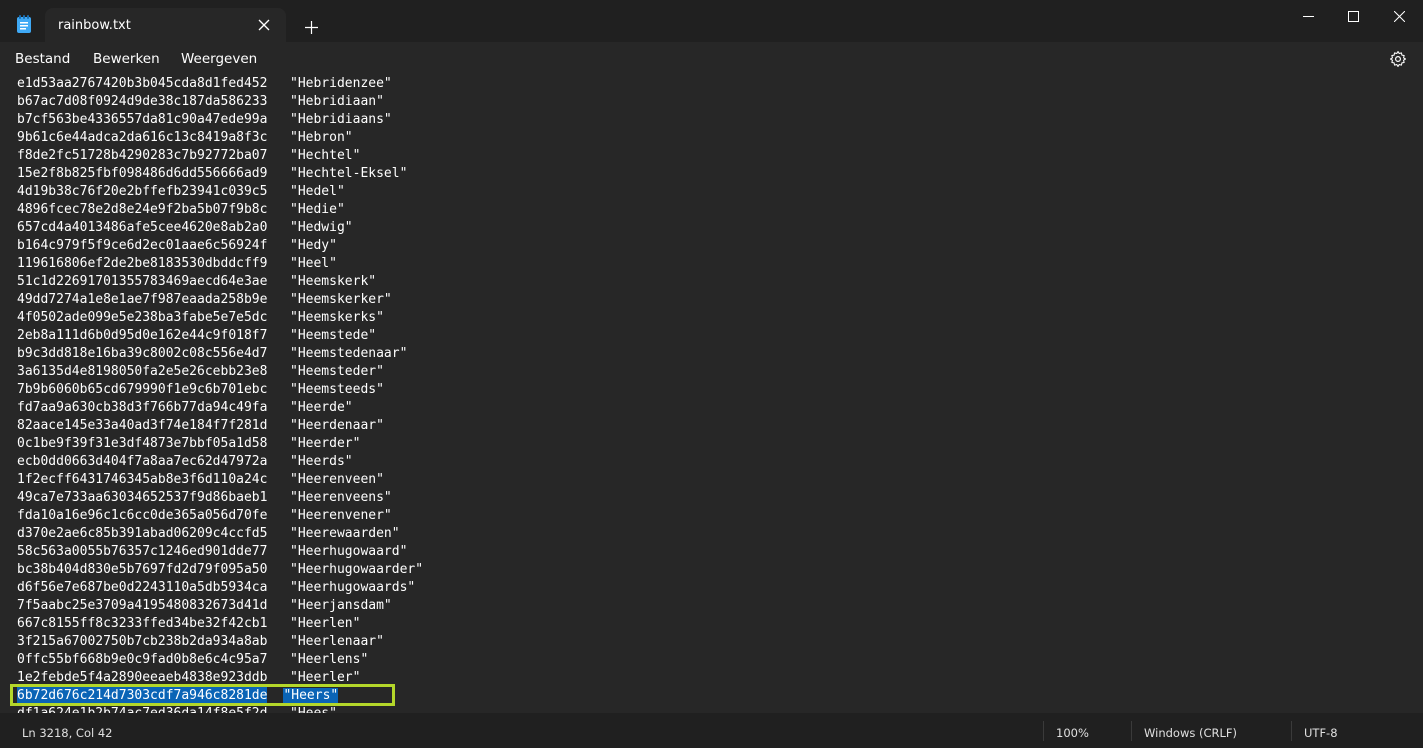  What do you see at coordinates (142, 479) in the screenshot?
I see `line-hash: 1f2ecff6431746345ab8e3f6d110a24c` at bounding box center [142, 479].